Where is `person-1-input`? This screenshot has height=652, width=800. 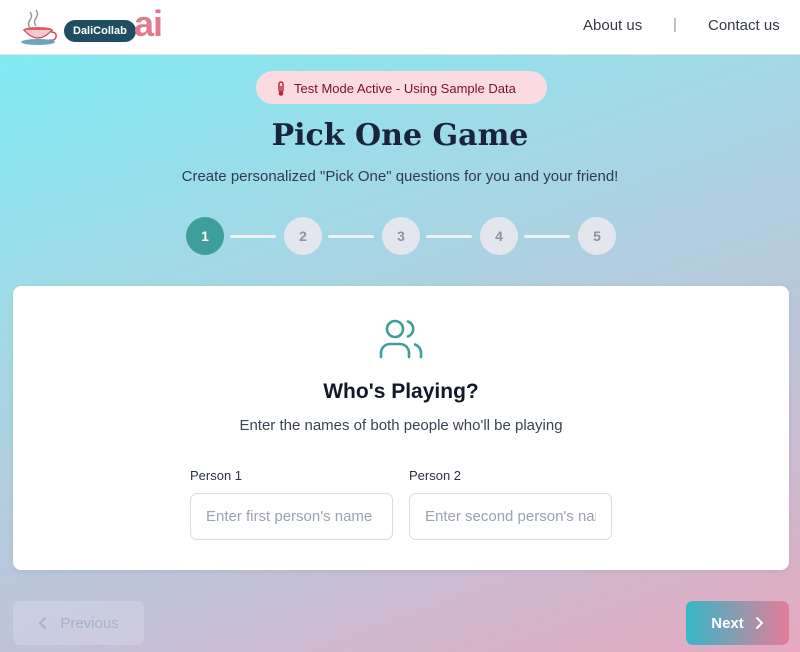
person-1-input is located at coordinates (291, 516).